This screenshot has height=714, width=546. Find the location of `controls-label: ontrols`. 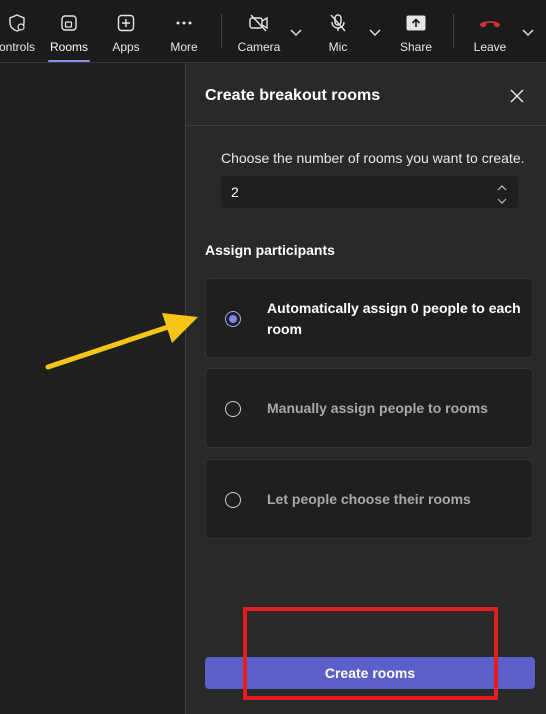

controls-label: ontrols is located at coordinates (18, 47).